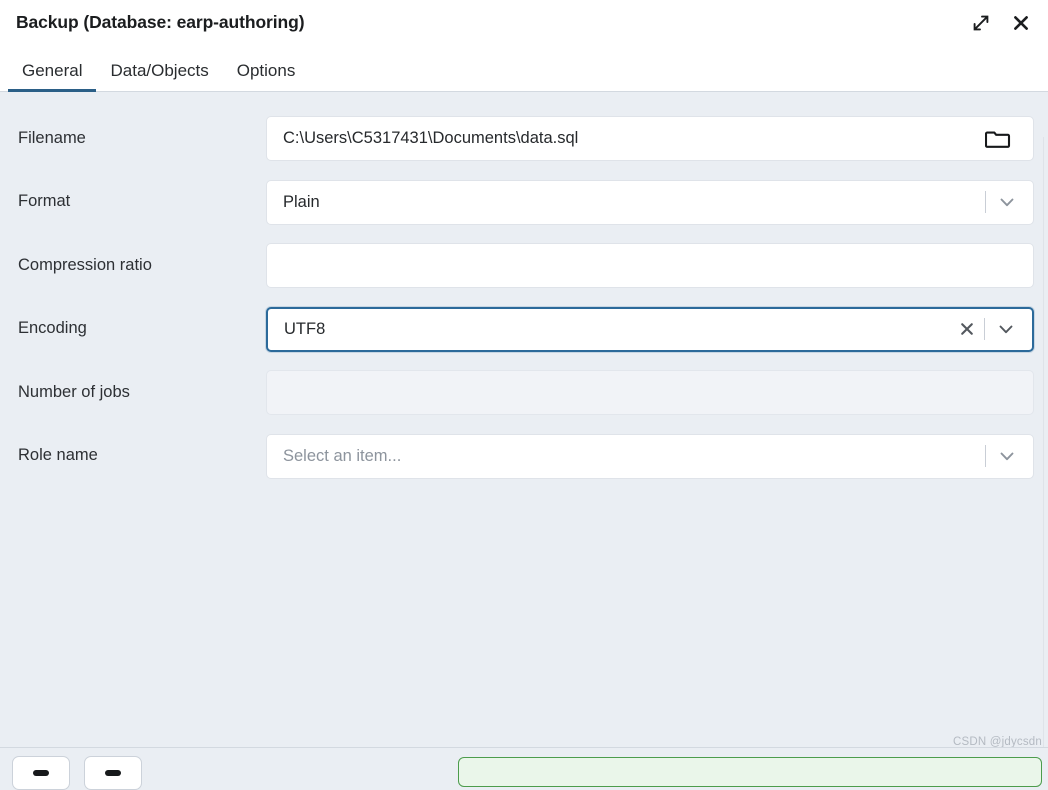 This screenshot has width=1048, height=790. I want to click on format-addon, so click(1007, 202).